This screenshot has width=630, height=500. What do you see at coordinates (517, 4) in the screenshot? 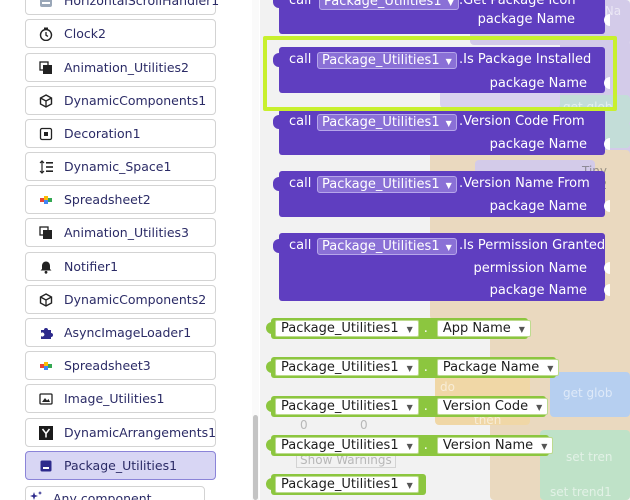
I see `method-name: .Get Package Icon` at bounding box center [517, 4].